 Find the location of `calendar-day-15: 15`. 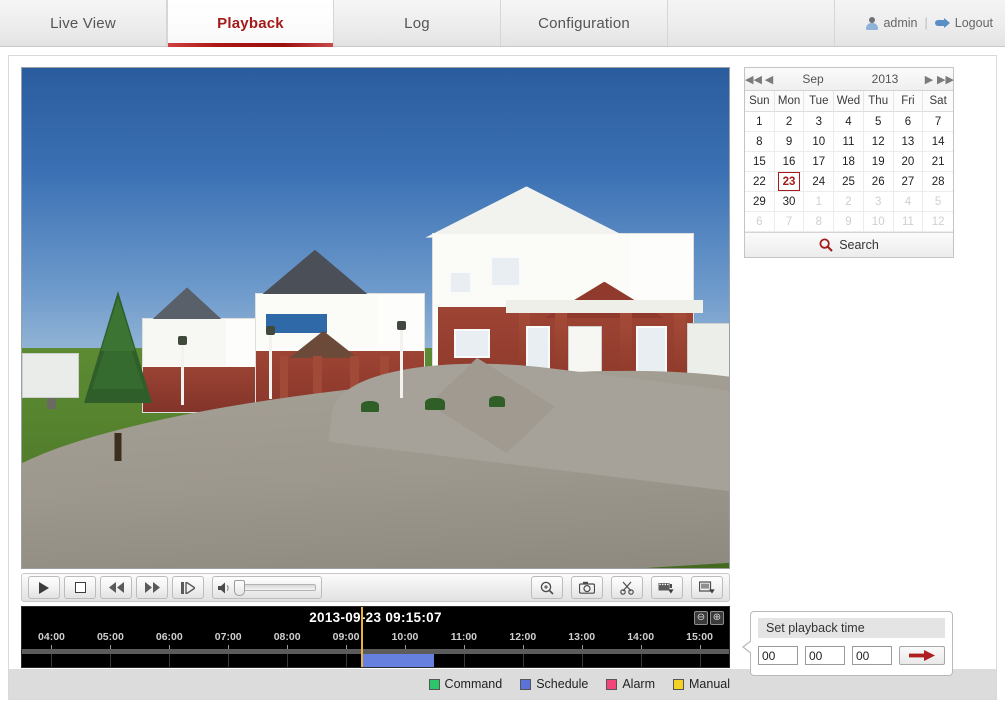

calendar-day-15: 15 is located at coordinates (760, 162).